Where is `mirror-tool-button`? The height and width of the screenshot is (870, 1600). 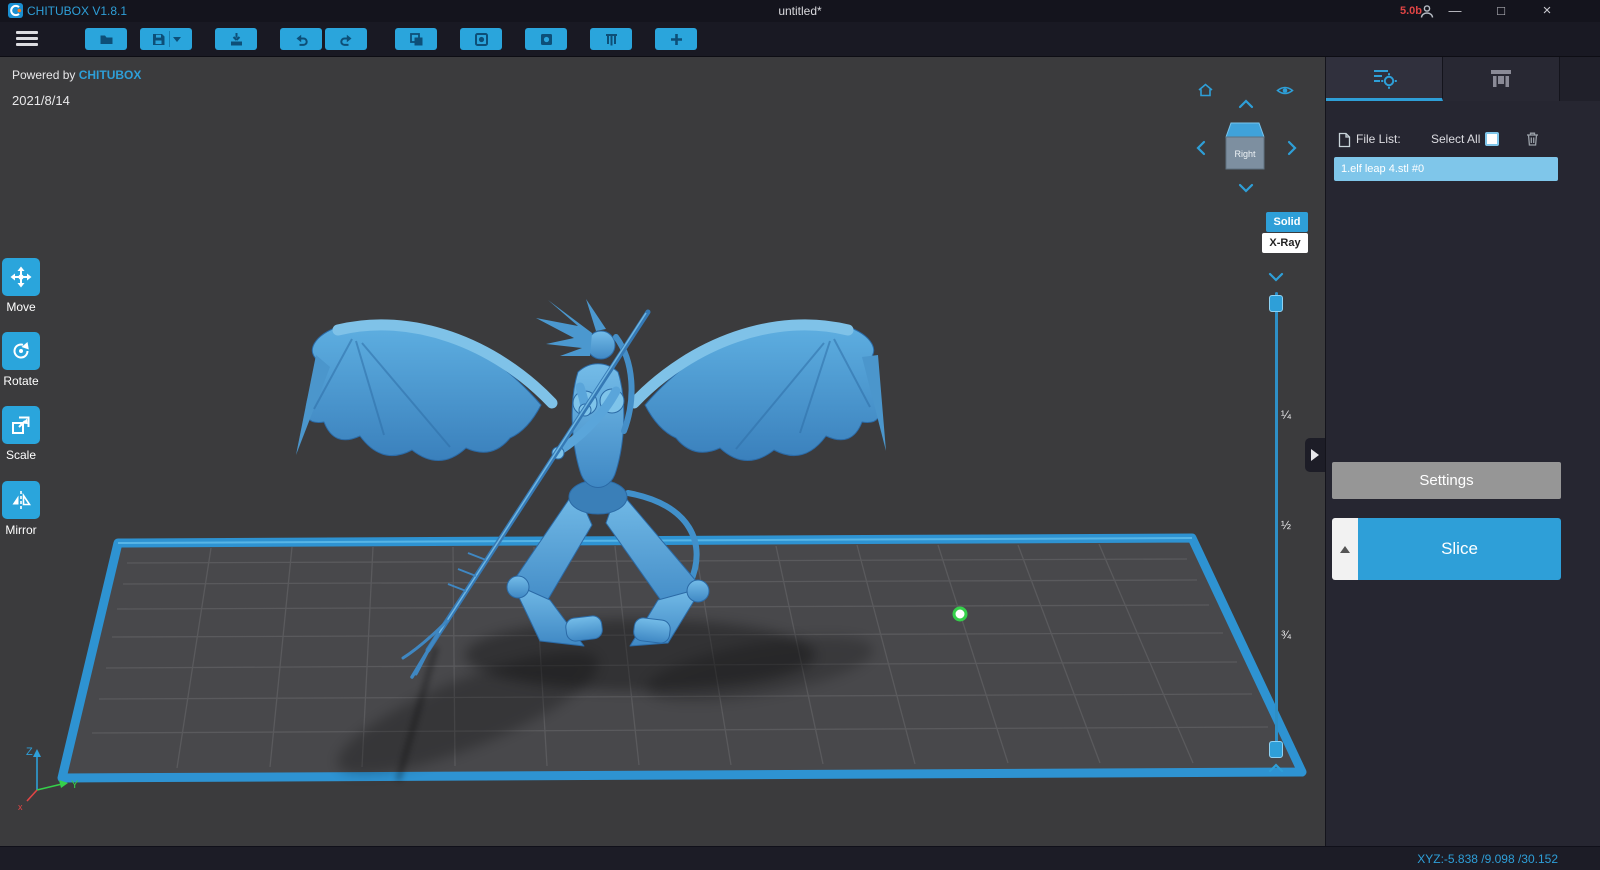
mirror-tool-button is located at coordinates (21, 500).